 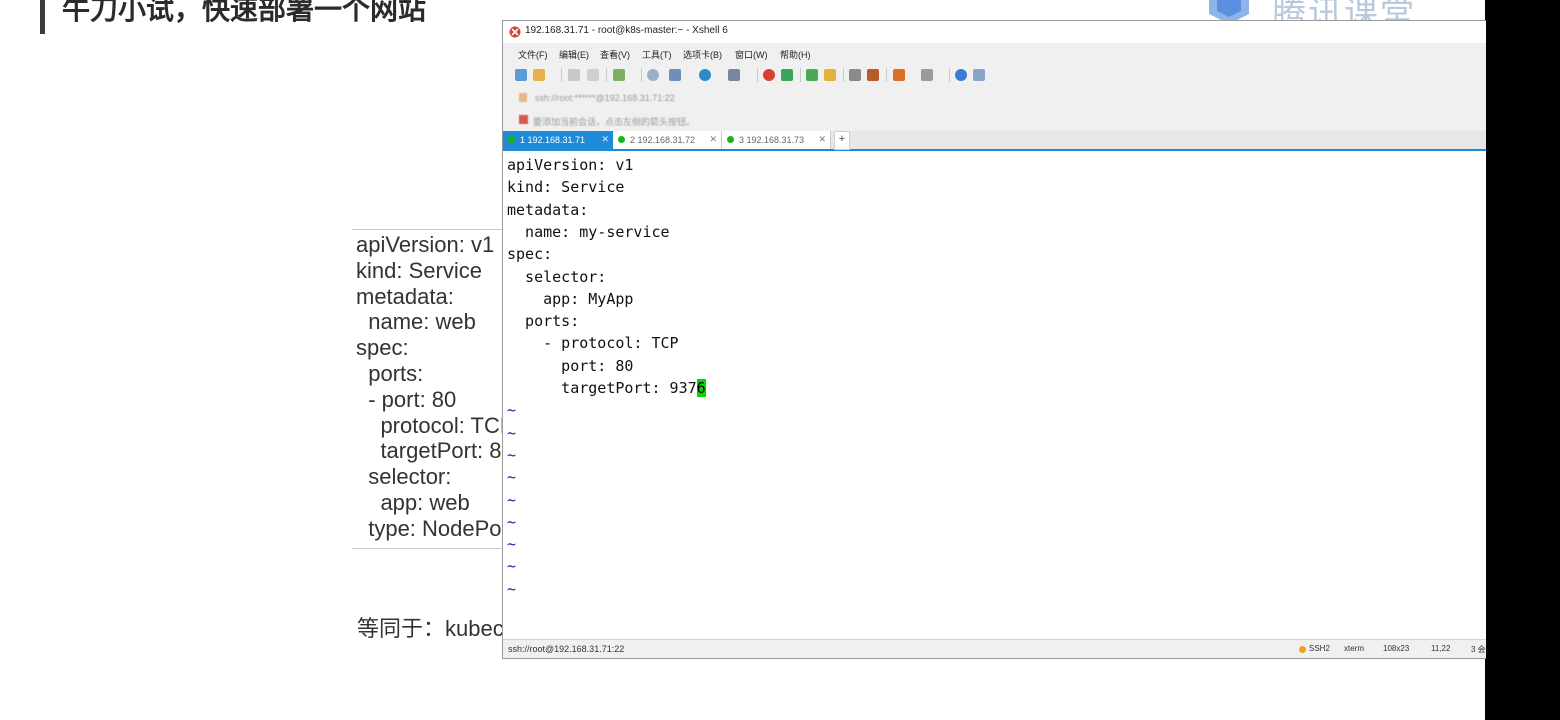 I want to click on toolbar, so click(x=994, y=75).